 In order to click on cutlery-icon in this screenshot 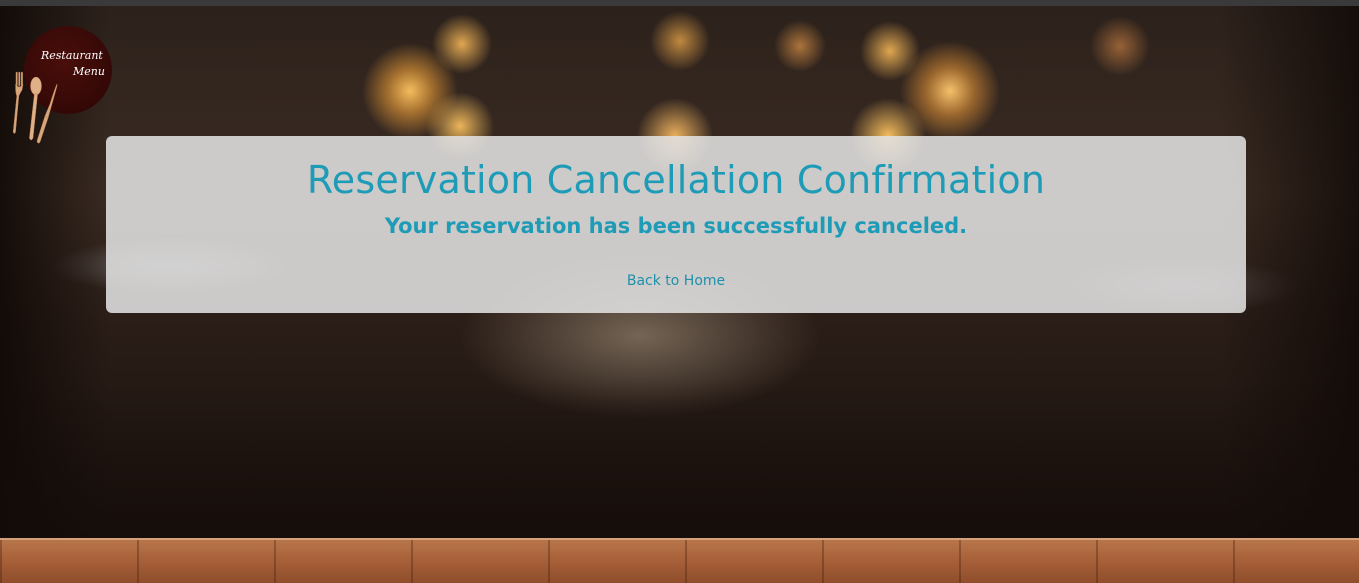, I will do `click(35, 107)`.